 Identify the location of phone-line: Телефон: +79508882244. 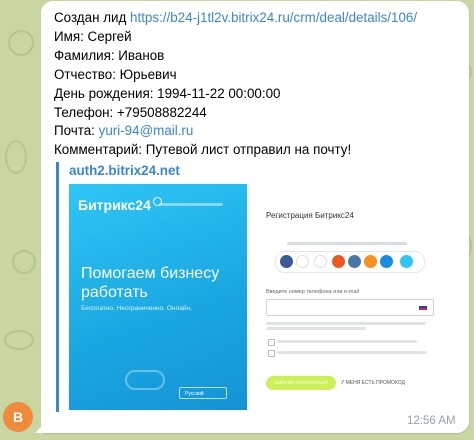
(130, 112).